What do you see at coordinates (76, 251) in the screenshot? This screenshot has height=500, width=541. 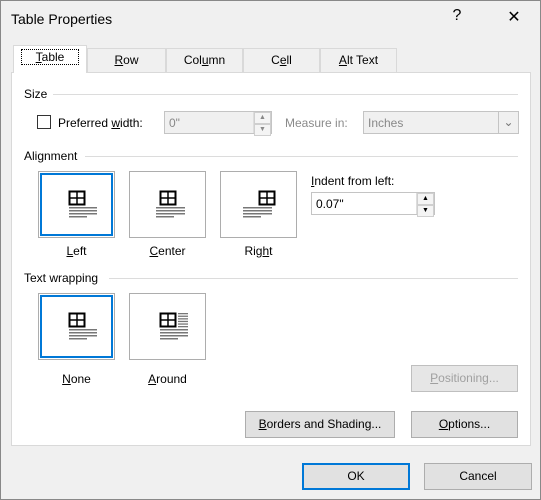 I see `align-left-label: Left` at bounding box center [76, 251].